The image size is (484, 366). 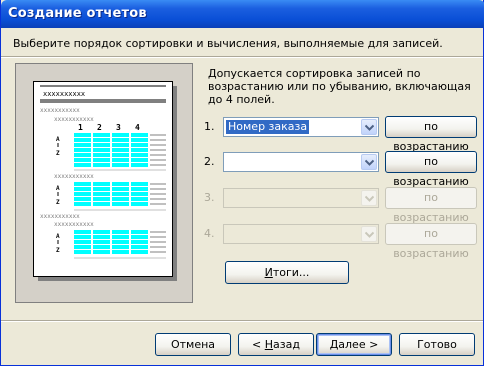 I want to click on sort-field-1-combo: Номер заказа, so click(x=301, y=127).